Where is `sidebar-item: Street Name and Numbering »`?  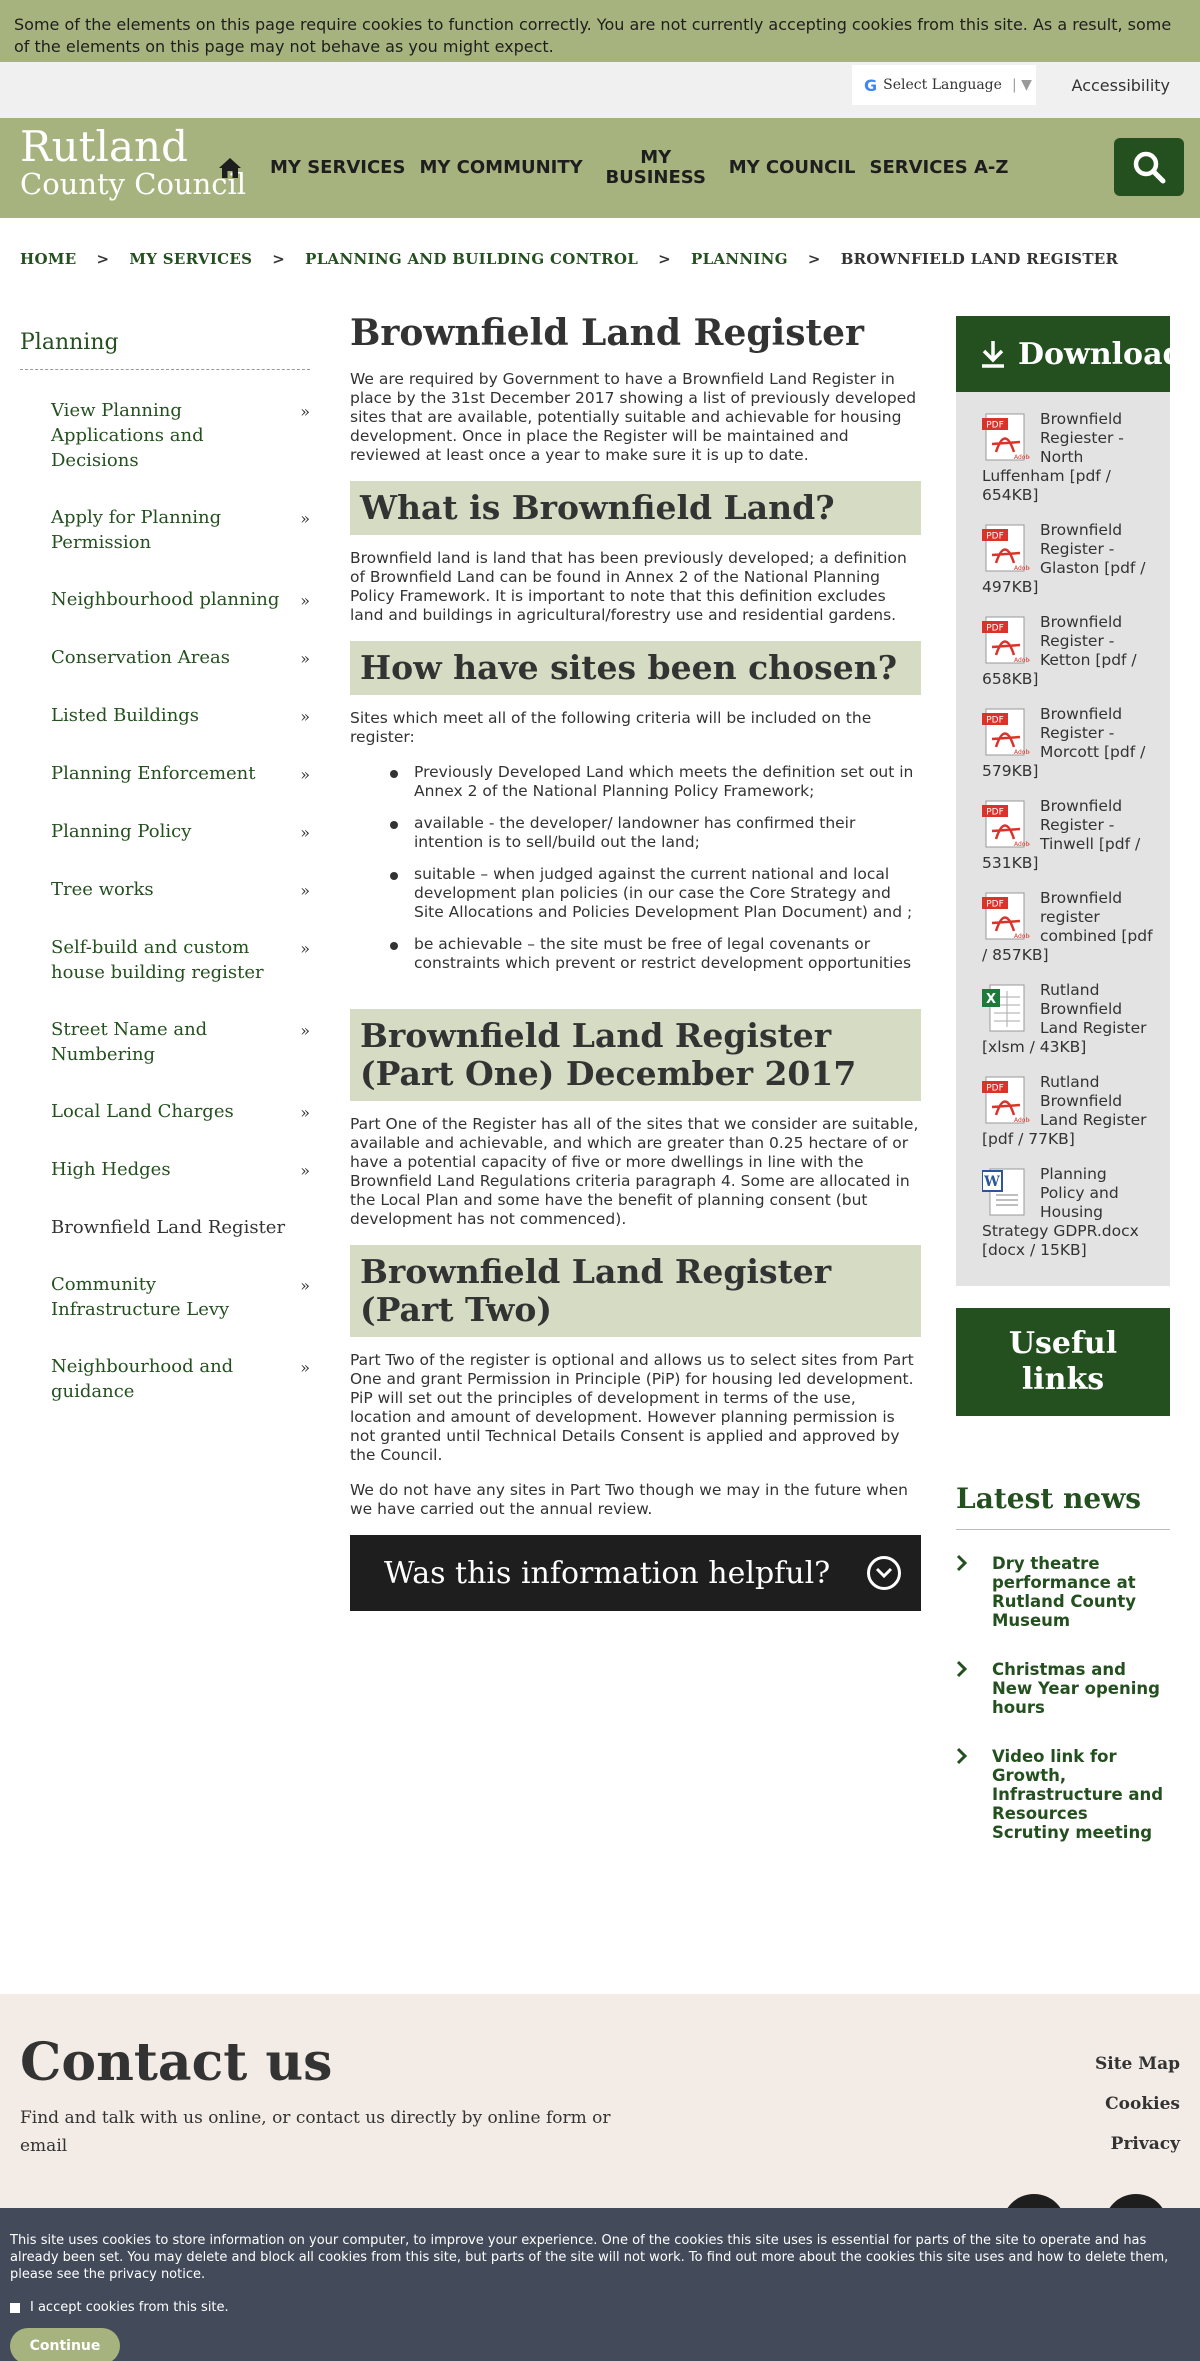
sidebar-item: Street Name and Numbering » is located at coordinates (165, 1042).